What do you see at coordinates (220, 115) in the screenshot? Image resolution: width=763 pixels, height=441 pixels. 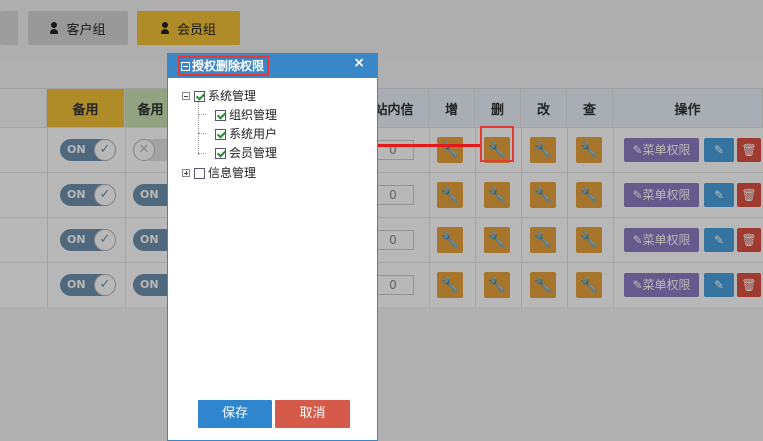 I see `checkbox-org-mgmt` at bounding box center [220, 115].